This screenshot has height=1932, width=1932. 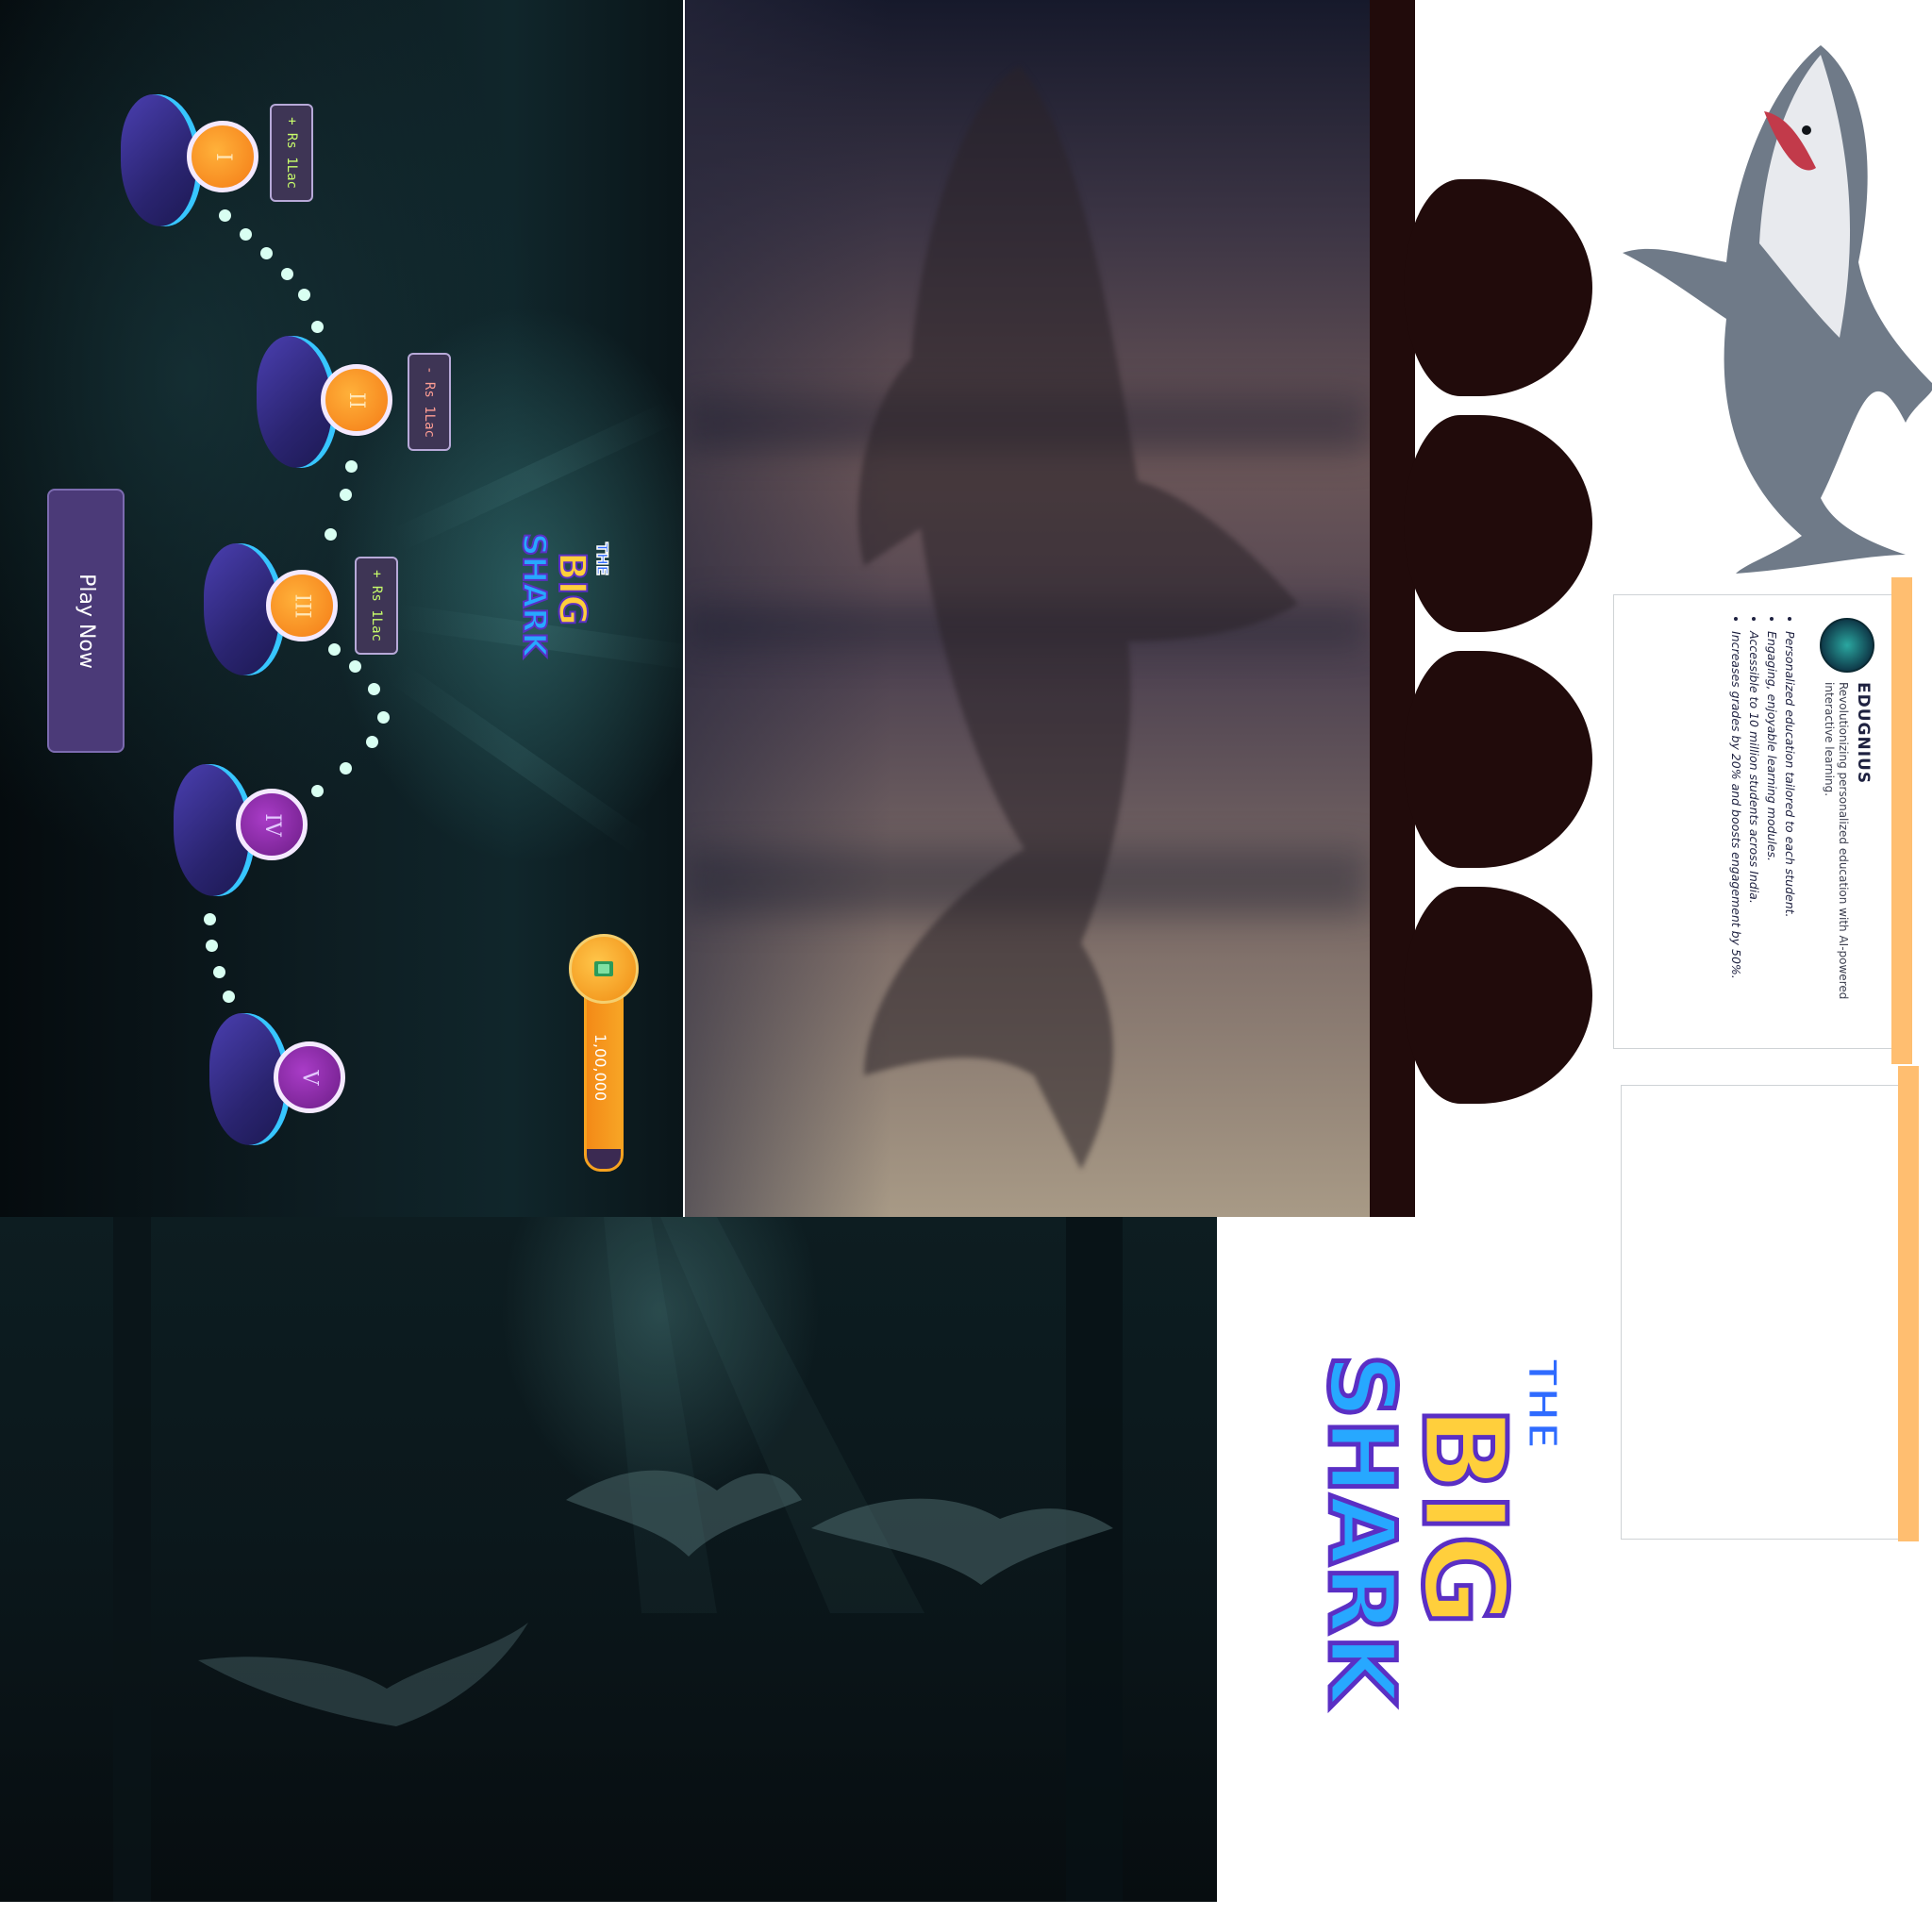 I want to click on game-logo-large: THE BIG SHARK, so click(x=1437, y=1532).